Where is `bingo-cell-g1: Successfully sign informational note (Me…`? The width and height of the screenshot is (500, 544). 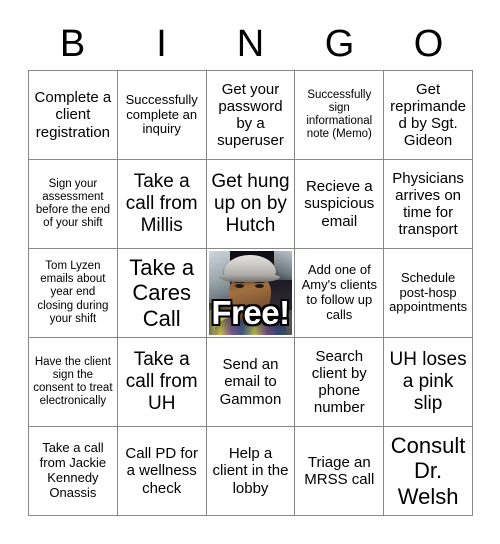 bingo-cell-g1: Successfully sign informational note (Me… is located at coordinates (340, 115).